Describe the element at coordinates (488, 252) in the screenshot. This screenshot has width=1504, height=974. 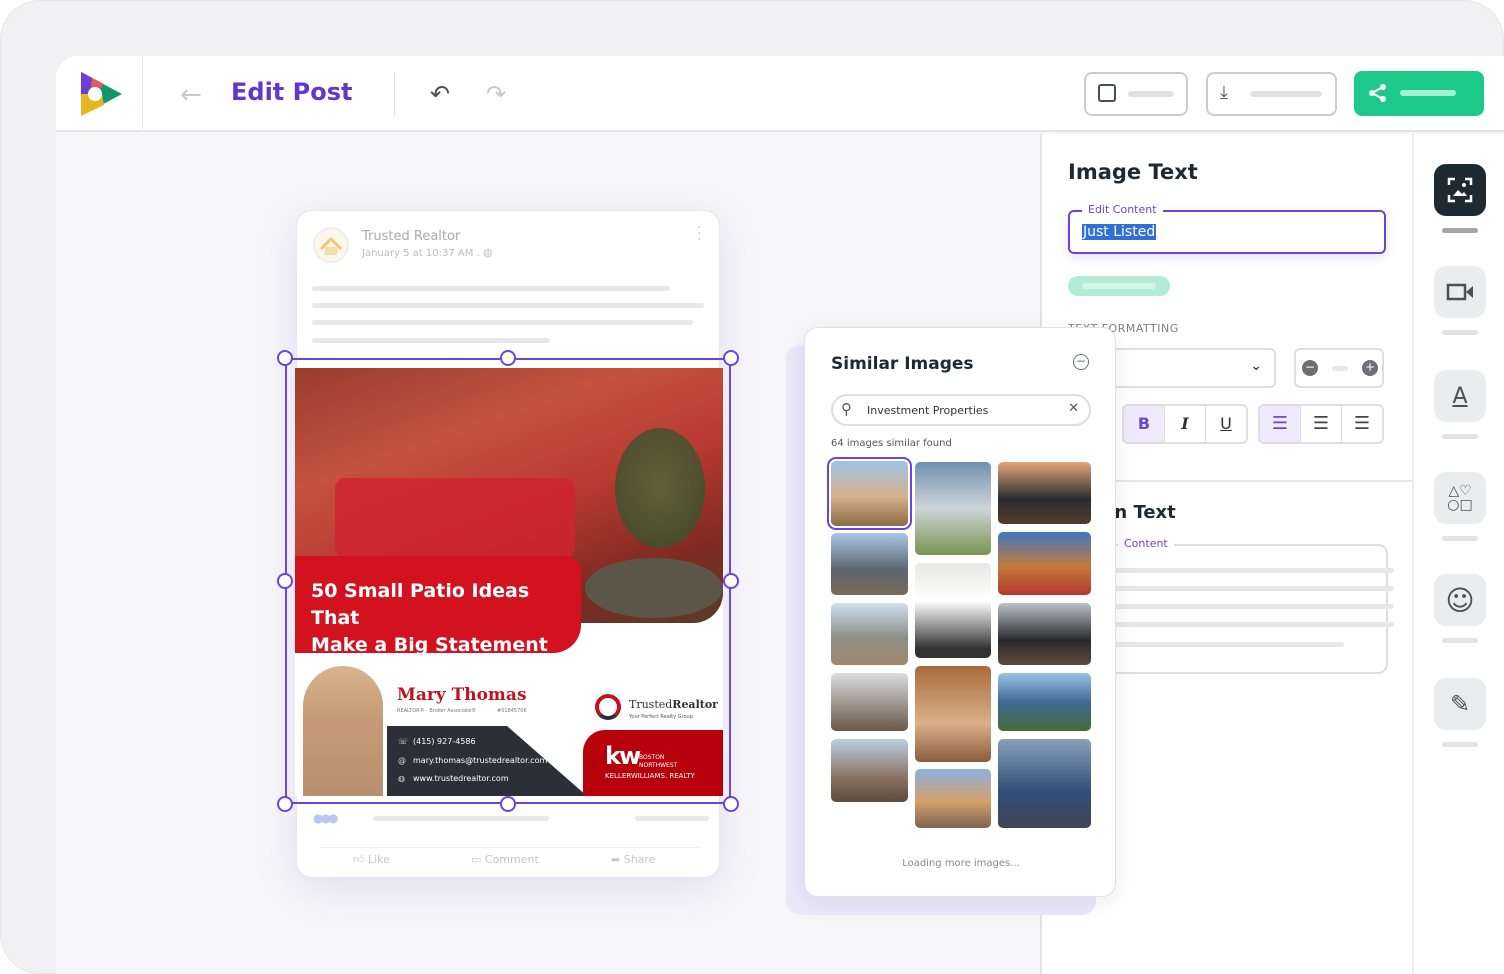
I see `globe-icon: ◍` at that location.